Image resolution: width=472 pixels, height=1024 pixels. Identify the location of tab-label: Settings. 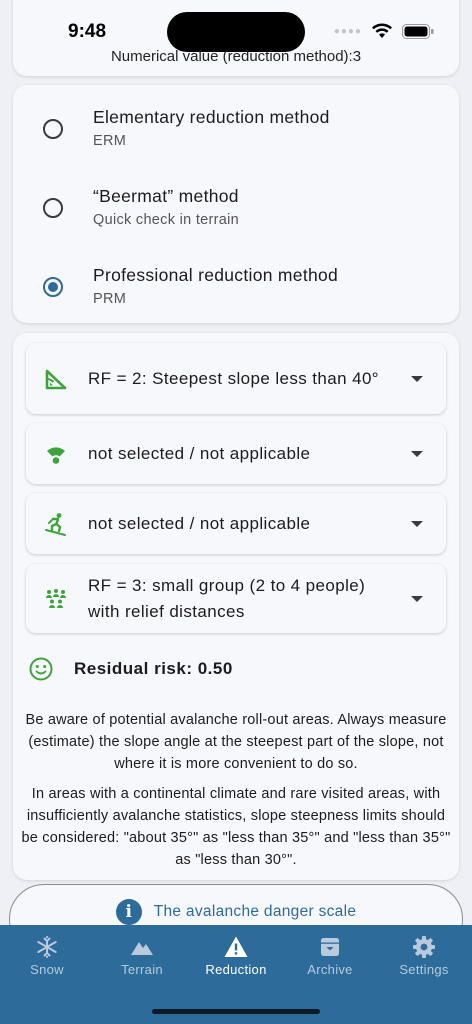
(424, 969).